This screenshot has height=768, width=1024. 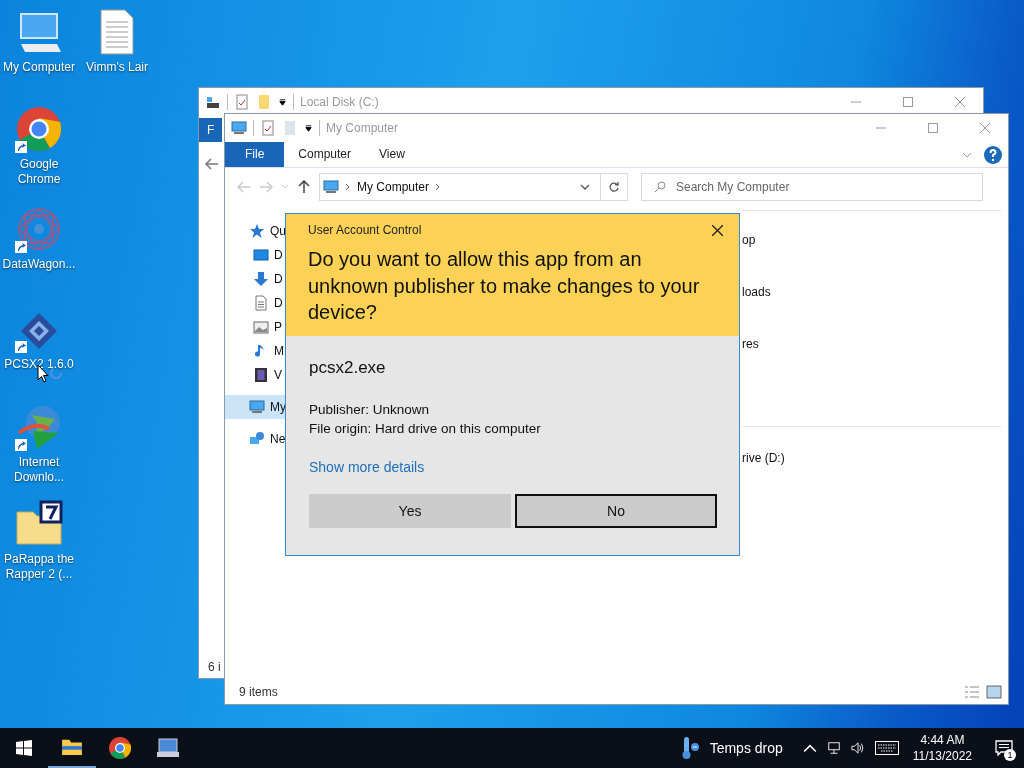 I want to click on window-title: My Computer, so click(x=362, y=128).